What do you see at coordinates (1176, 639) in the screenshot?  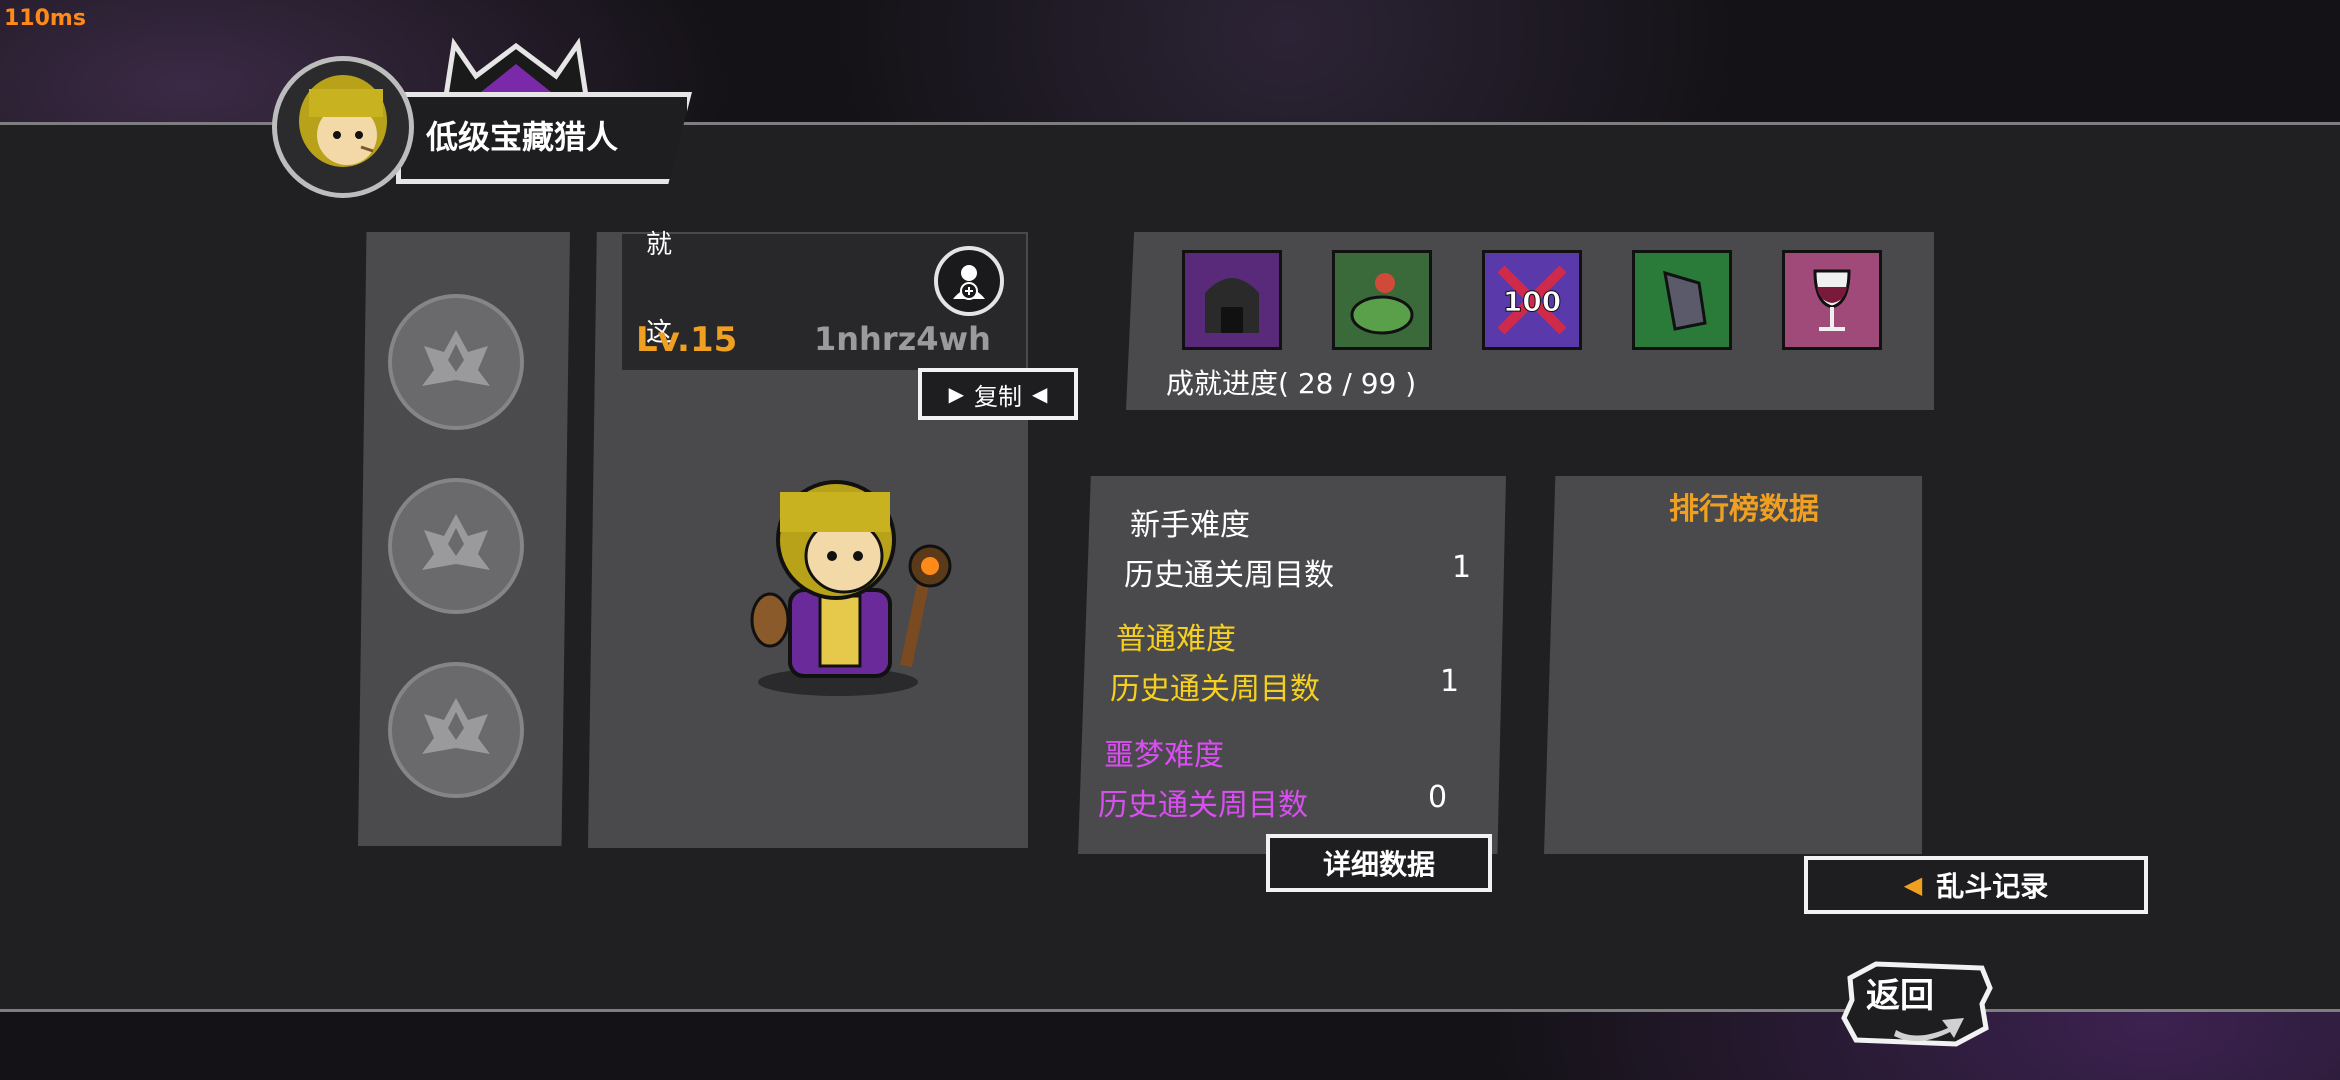 I see `normal-difficulty-label: 普通难度` at bounding box center [1176, 639].